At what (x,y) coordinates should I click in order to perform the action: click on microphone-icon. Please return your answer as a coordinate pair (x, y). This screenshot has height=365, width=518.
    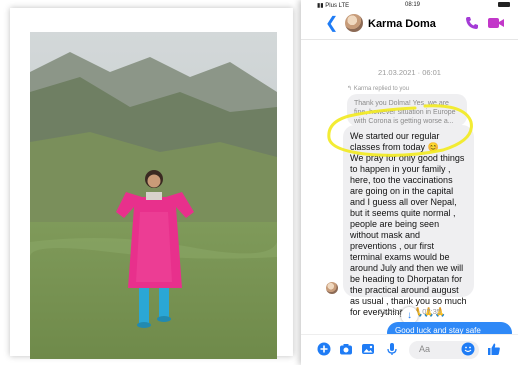
    Looking at the image, I should click on (392, 349).